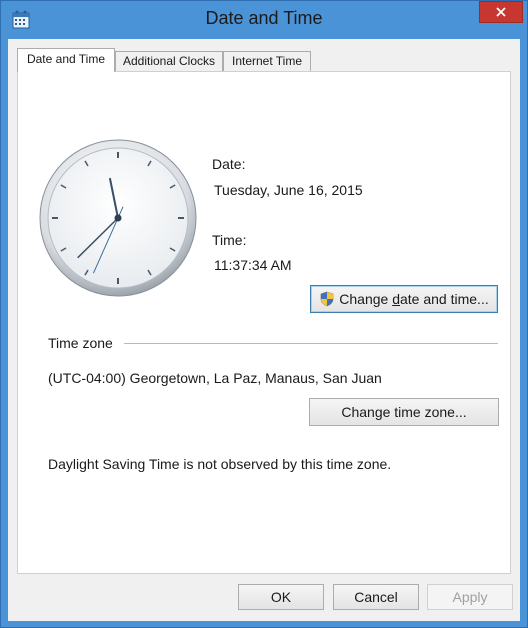 Image resolution: width=528 pixels, height=628 pixels. What do you see at coordinates (288, 190) in the screenshot?
I see `date-value: Tuesday, June 16, 2015` at bounding box center [288, 190].